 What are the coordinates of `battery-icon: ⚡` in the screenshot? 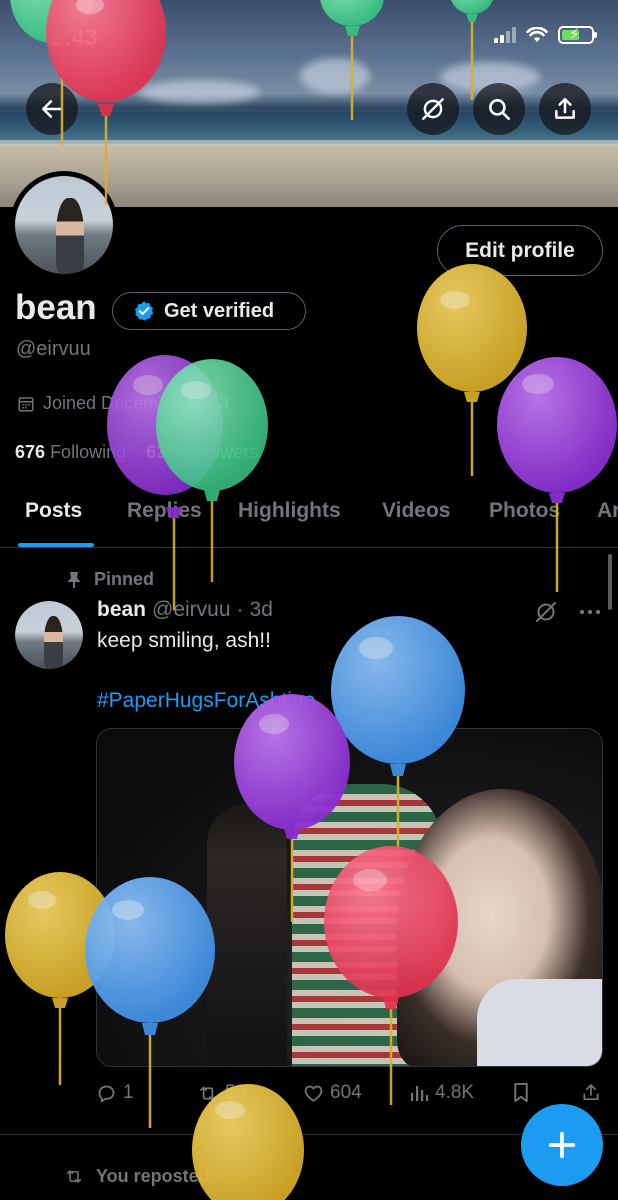 It's located at (577, 35).